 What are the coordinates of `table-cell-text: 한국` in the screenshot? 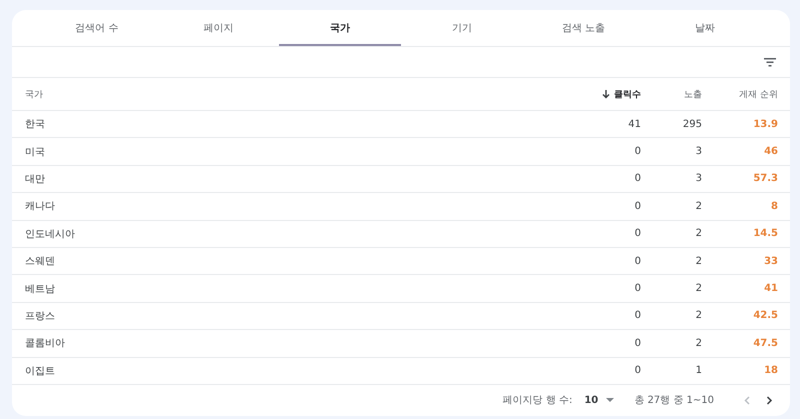 It's located at (35, 125).